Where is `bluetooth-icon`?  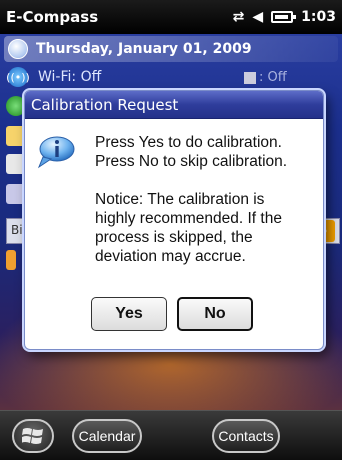
bluetooth-icon is located at coordinates (250, 77).